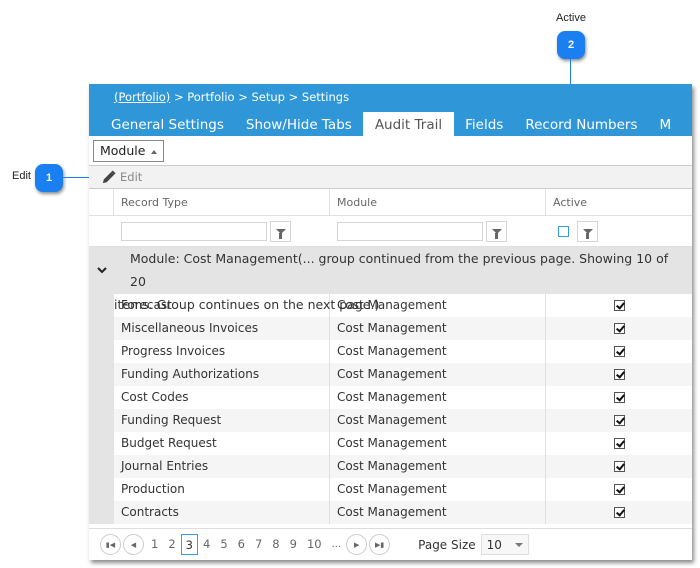  What do you see at coordinates (131, 177) in the screenshot?
I see `edit-label: Edit` at bounding box center [131, 177].